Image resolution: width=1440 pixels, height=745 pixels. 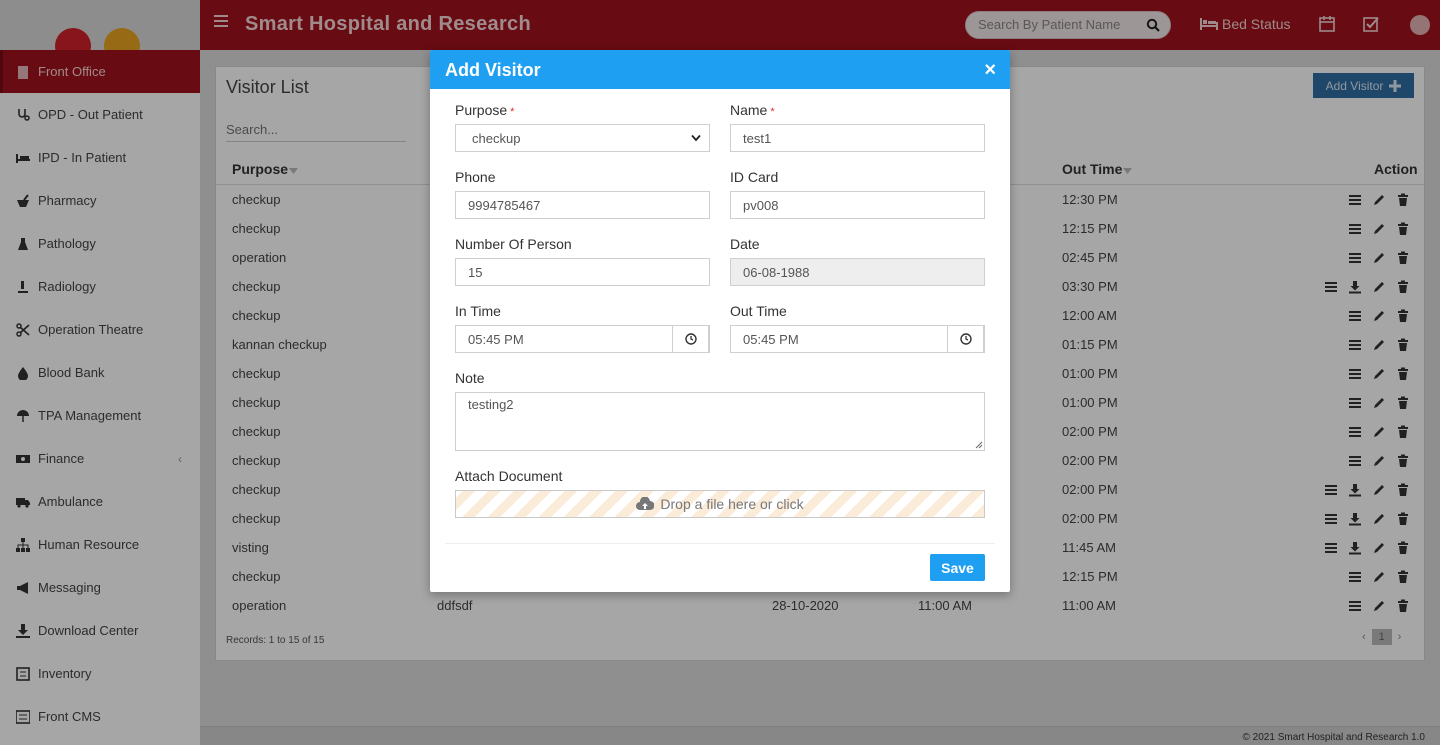 What do you see at coordinates (491, 404) in the screenshot?
I see `note-value: testing2` at bounding box center [491, 404].